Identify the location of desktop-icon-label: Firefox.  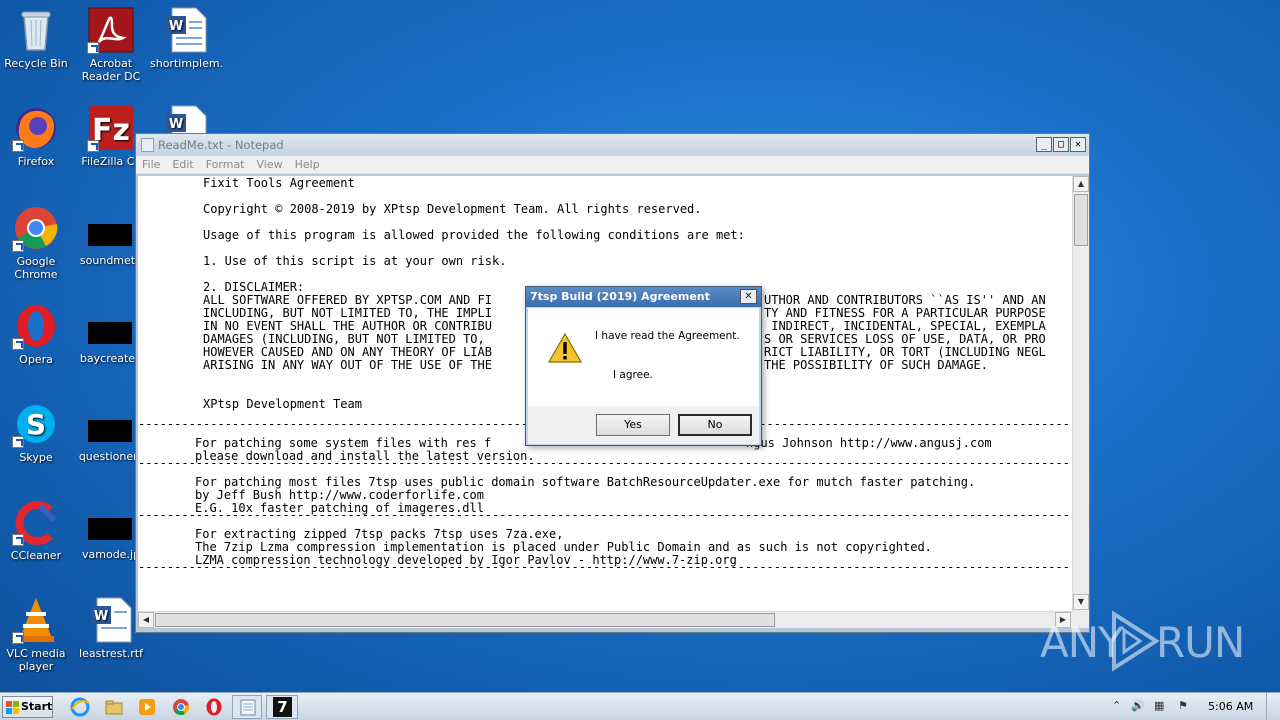
(36, 161).